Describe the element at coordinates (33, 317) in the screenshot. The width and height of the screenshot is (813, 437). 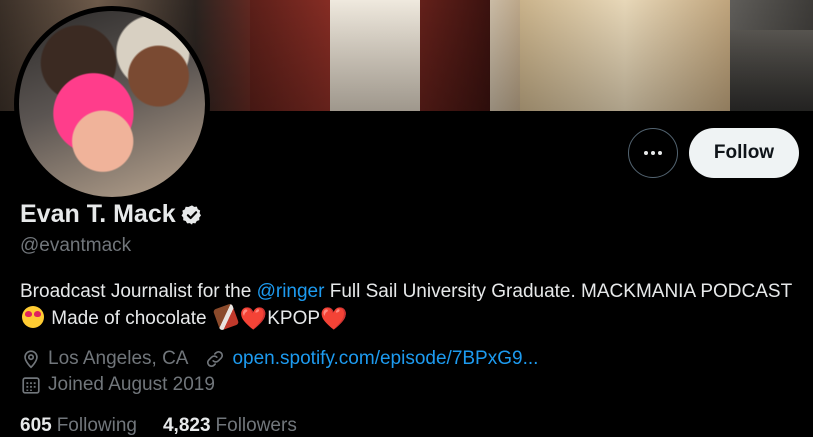
I see `heart-eyes-emoji-icon` at that location.